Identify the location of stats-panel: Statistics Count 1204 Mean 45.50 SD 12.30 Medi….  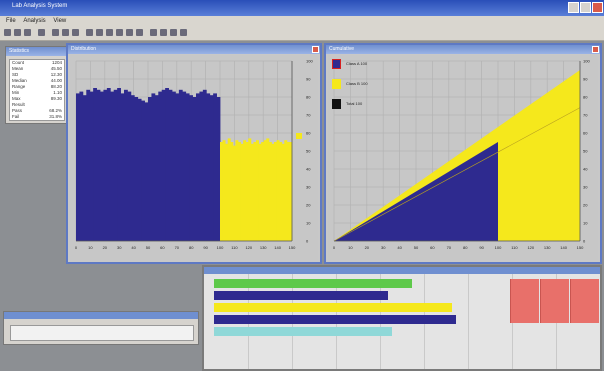
(37, 85).